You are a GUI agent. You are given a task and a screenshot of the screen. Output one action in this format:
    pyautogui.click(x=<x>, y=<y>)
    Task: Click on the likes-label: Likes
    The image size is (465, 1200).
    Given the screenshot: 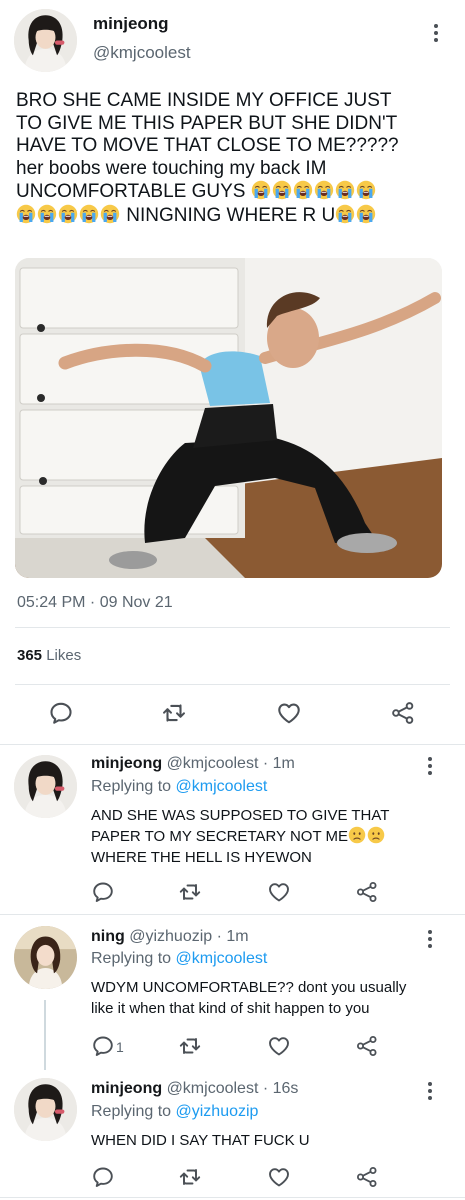 What is the action you would take?
    pyautogui.click(x=64, y=655)
    